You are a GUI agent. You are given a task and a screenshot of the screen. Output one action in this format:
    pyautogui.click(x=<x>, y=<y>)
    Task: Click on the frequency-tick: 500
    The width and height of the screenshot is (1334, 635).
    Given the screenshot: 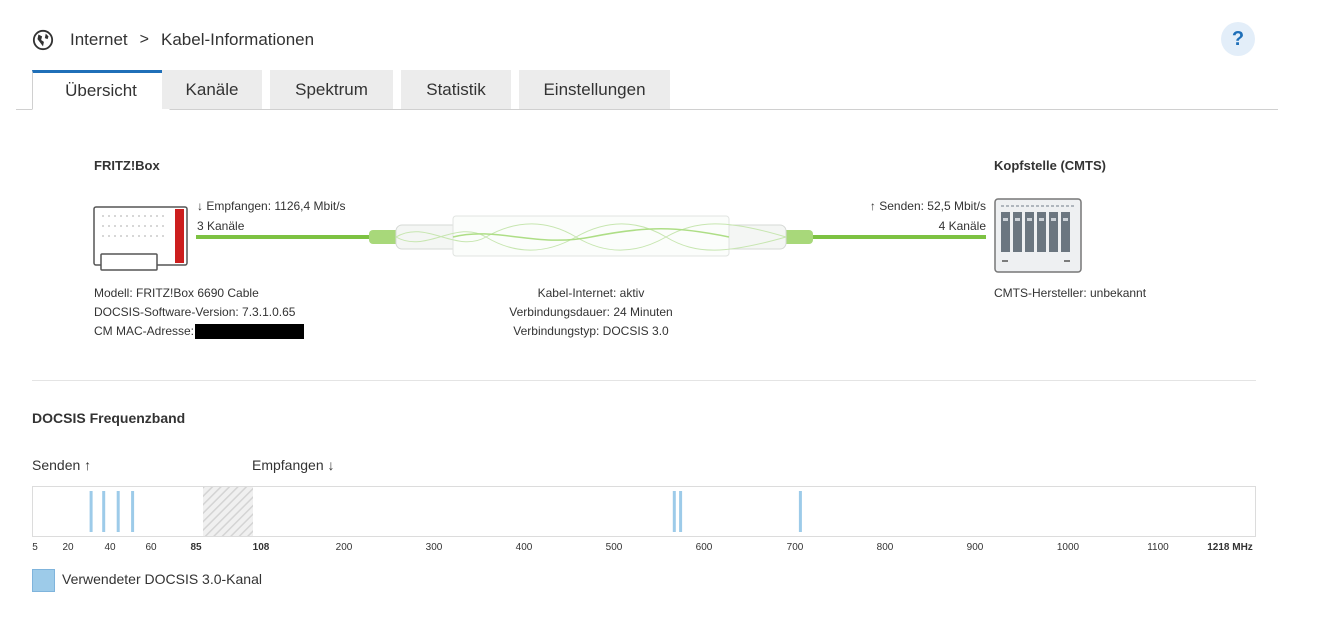 What is the action you would take?
    pyautogui.click(x=614, y=547)
    